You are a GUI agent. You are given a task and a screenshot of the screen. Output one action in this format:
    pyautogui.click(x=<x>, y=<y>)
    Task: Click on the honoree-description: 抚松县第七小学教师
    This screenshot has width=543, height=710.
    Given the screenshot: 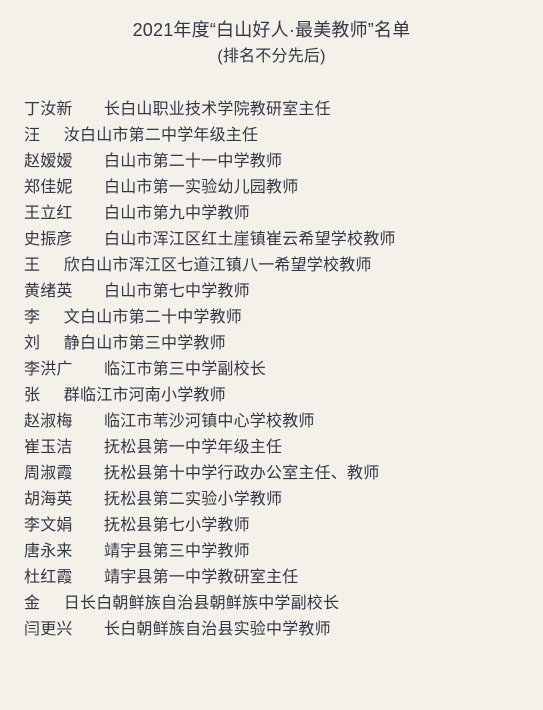 What is the action you would take?
    pyautogui.click(x=177, y=525)
    